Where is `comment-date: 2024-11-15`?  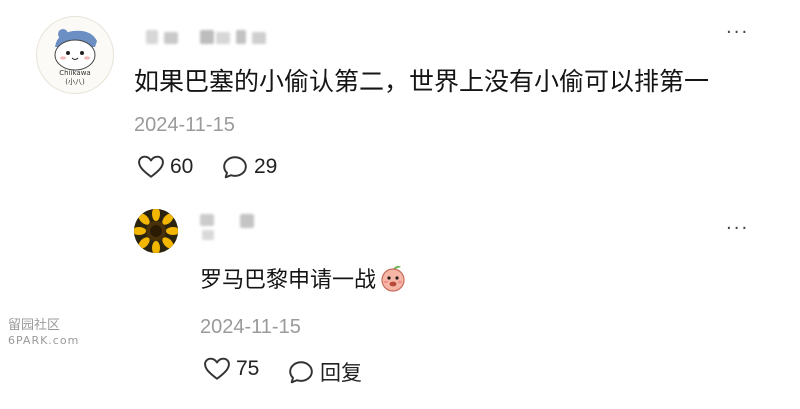
comment-date: 2024-11-15 is located at coordinates (184, 125).